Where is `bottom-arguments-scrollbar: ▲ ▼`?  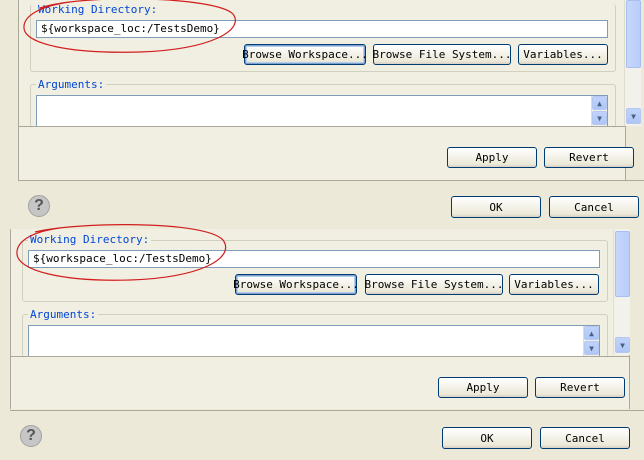
bottom-arguments-scrollbar: ▲ ▼ is located at coordinates (591, 341).